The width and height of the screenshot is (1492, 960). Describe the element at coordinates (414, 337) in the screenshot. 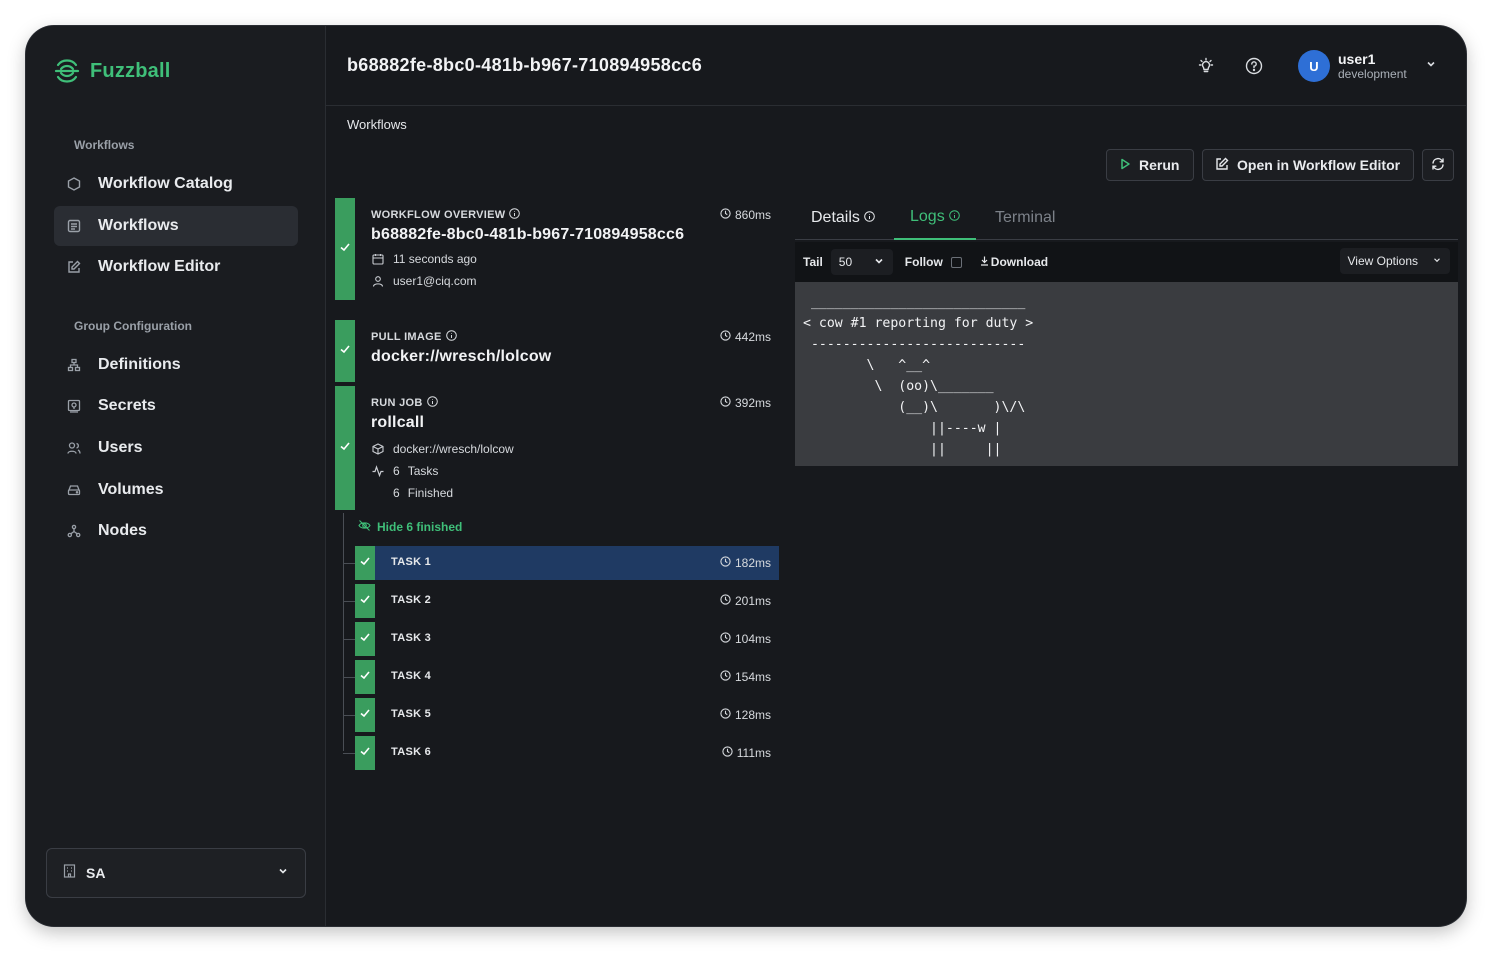

I see `step-kicker: PULL IMAGE` at that location.